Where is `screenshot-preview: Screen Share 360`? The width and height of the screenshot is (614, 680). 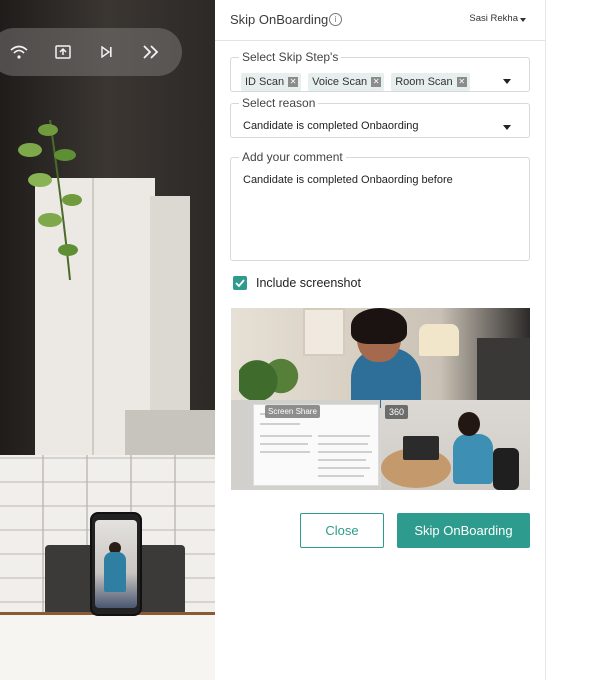
screenshot-preview: Screen Share 360 is located at coordinates (380, 399).